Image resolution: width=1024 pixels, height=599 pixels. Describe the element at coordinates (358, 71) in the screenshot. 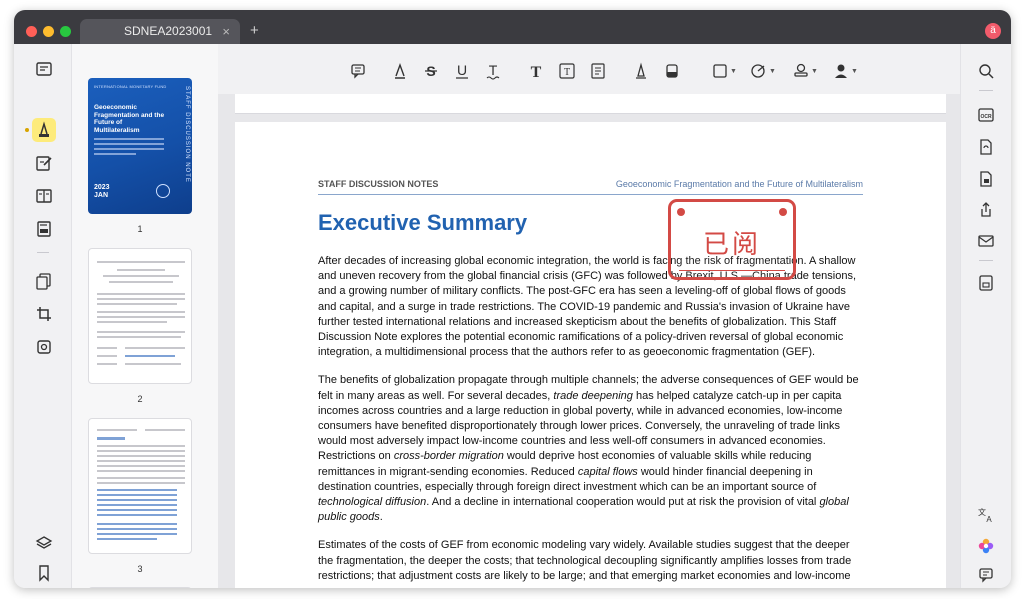

I see `comment-icon` at that location.